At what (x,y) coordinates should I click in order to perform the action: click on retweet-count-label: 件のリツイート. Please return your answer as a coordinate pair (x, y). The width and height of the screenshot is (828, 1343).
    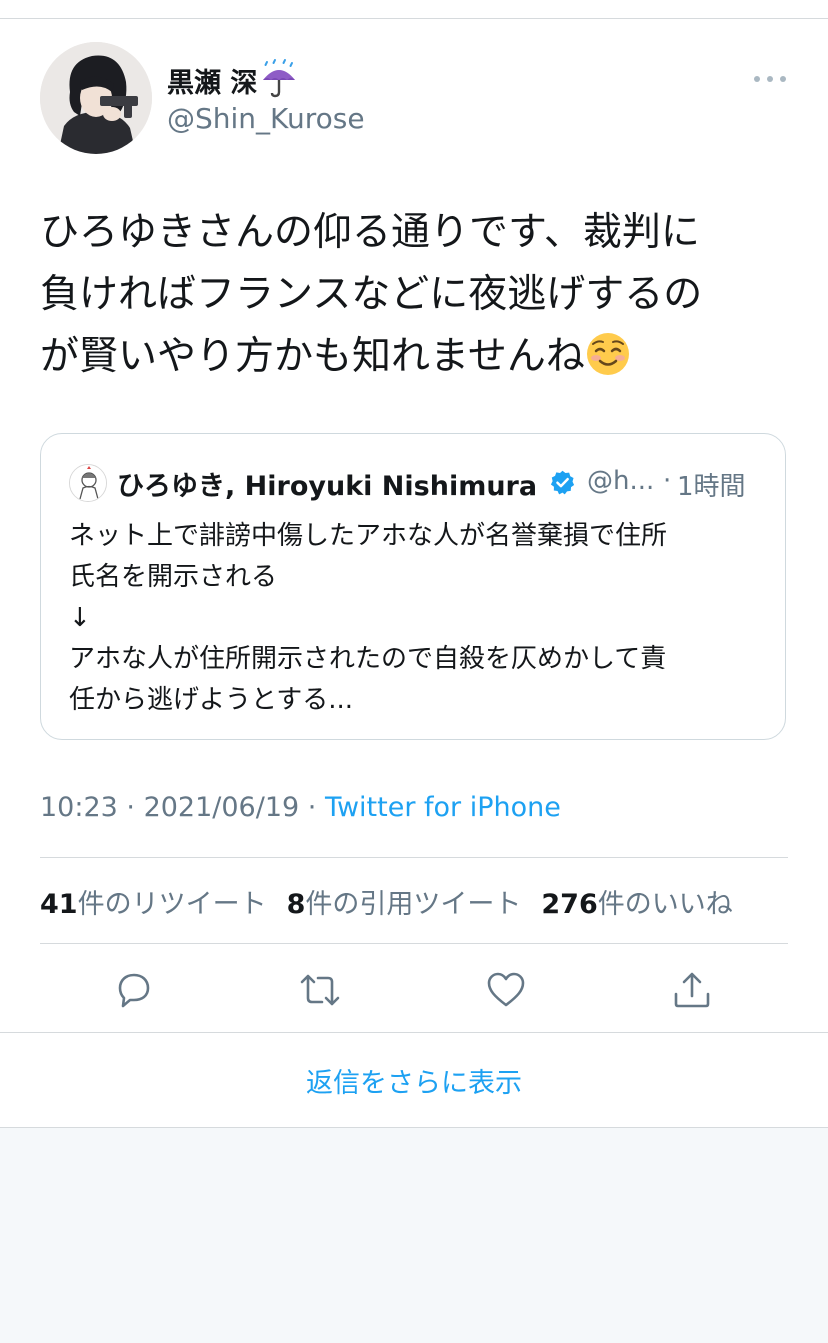
    Looking at the image, I should click on (172, 904).